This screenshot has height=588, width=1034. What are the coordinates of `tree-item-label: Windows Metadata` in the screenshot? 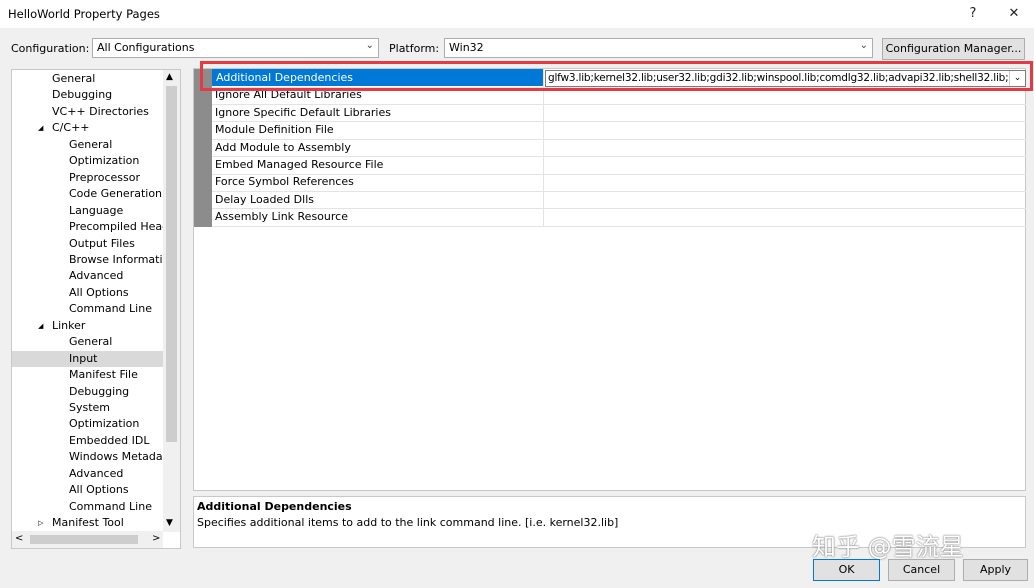 It's located at (121, 457).